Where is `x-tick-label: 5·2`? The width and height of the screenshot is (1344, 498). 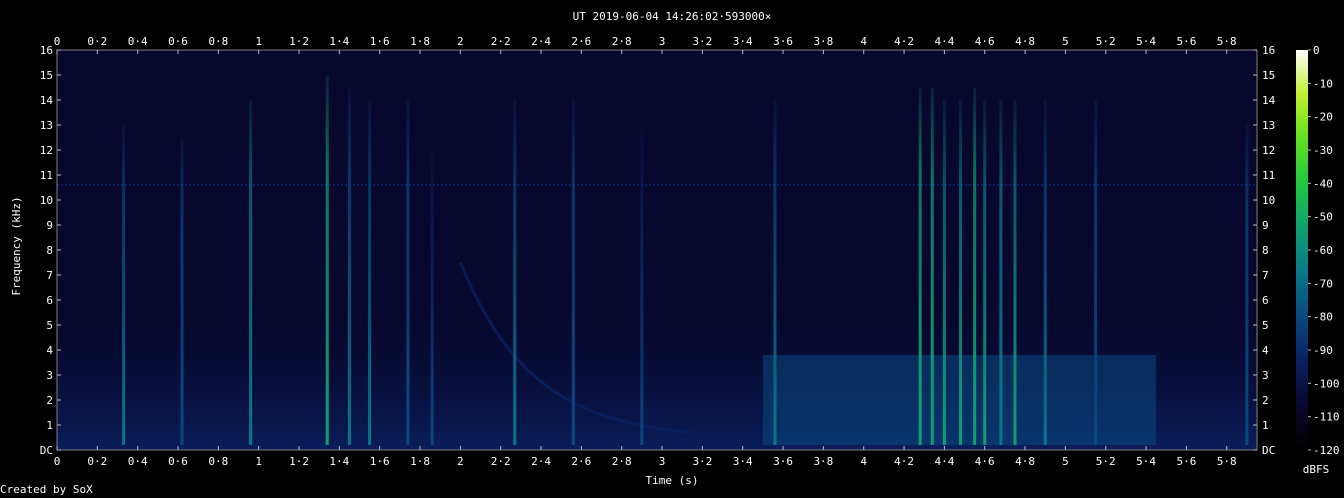
x-tick-label: 5·2 is located at coordinates (1106, 461).